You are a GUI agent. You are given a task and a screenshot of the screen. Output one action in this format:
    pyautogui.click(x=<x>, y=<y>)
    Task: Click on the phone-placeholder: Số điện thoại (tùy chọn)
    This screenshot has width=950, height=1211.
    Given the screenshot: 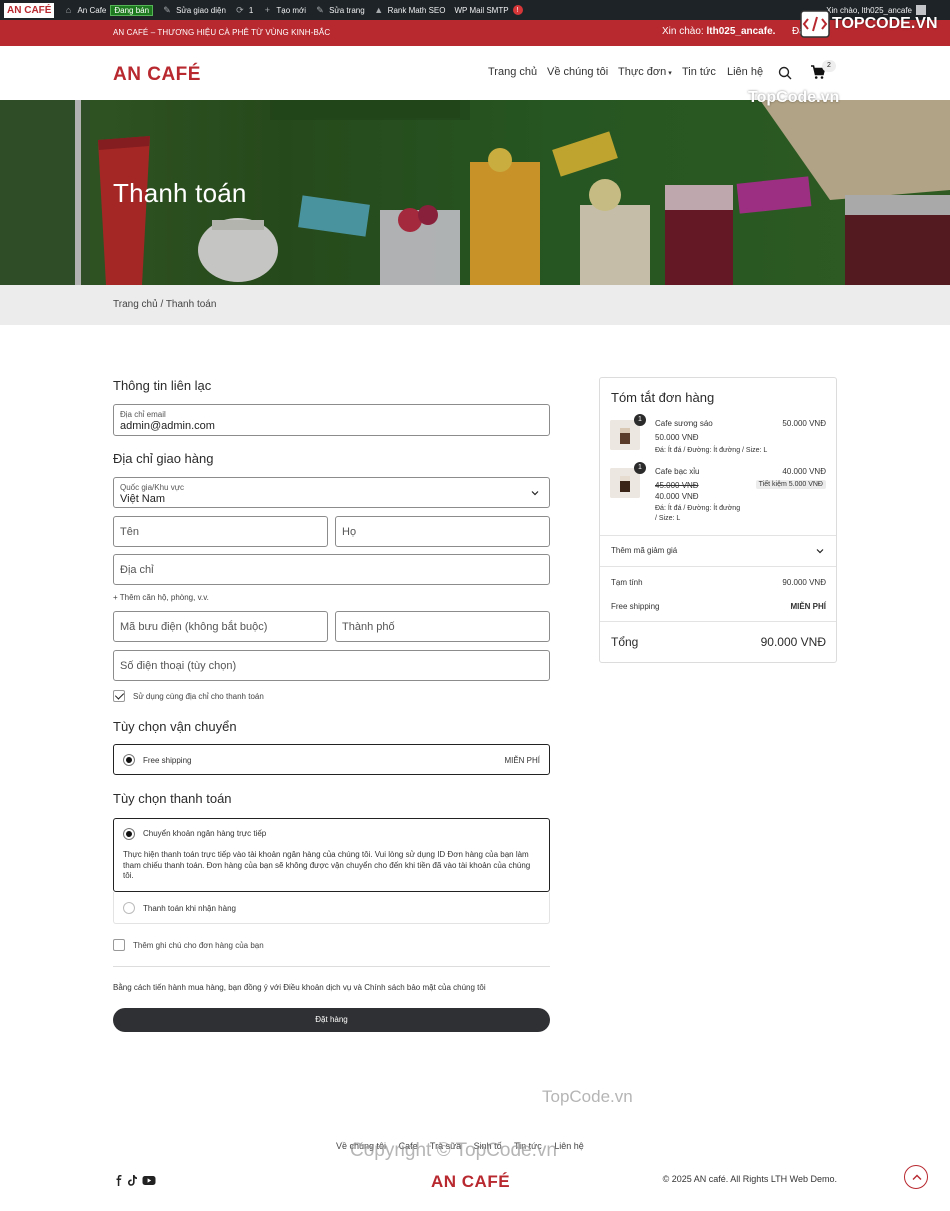 What is the action you would take?
    pyautogui.click(x=178, y=666)
    